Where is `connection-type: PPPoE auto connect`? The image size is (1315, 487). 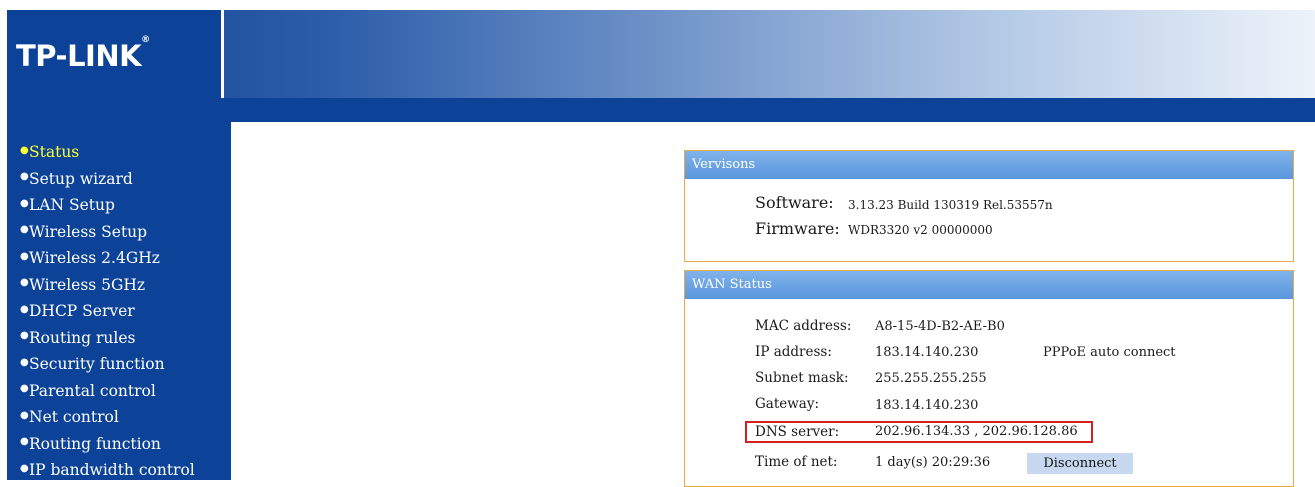
connection-type: PPPoE auto connect is located at coordinates (1109, 352).